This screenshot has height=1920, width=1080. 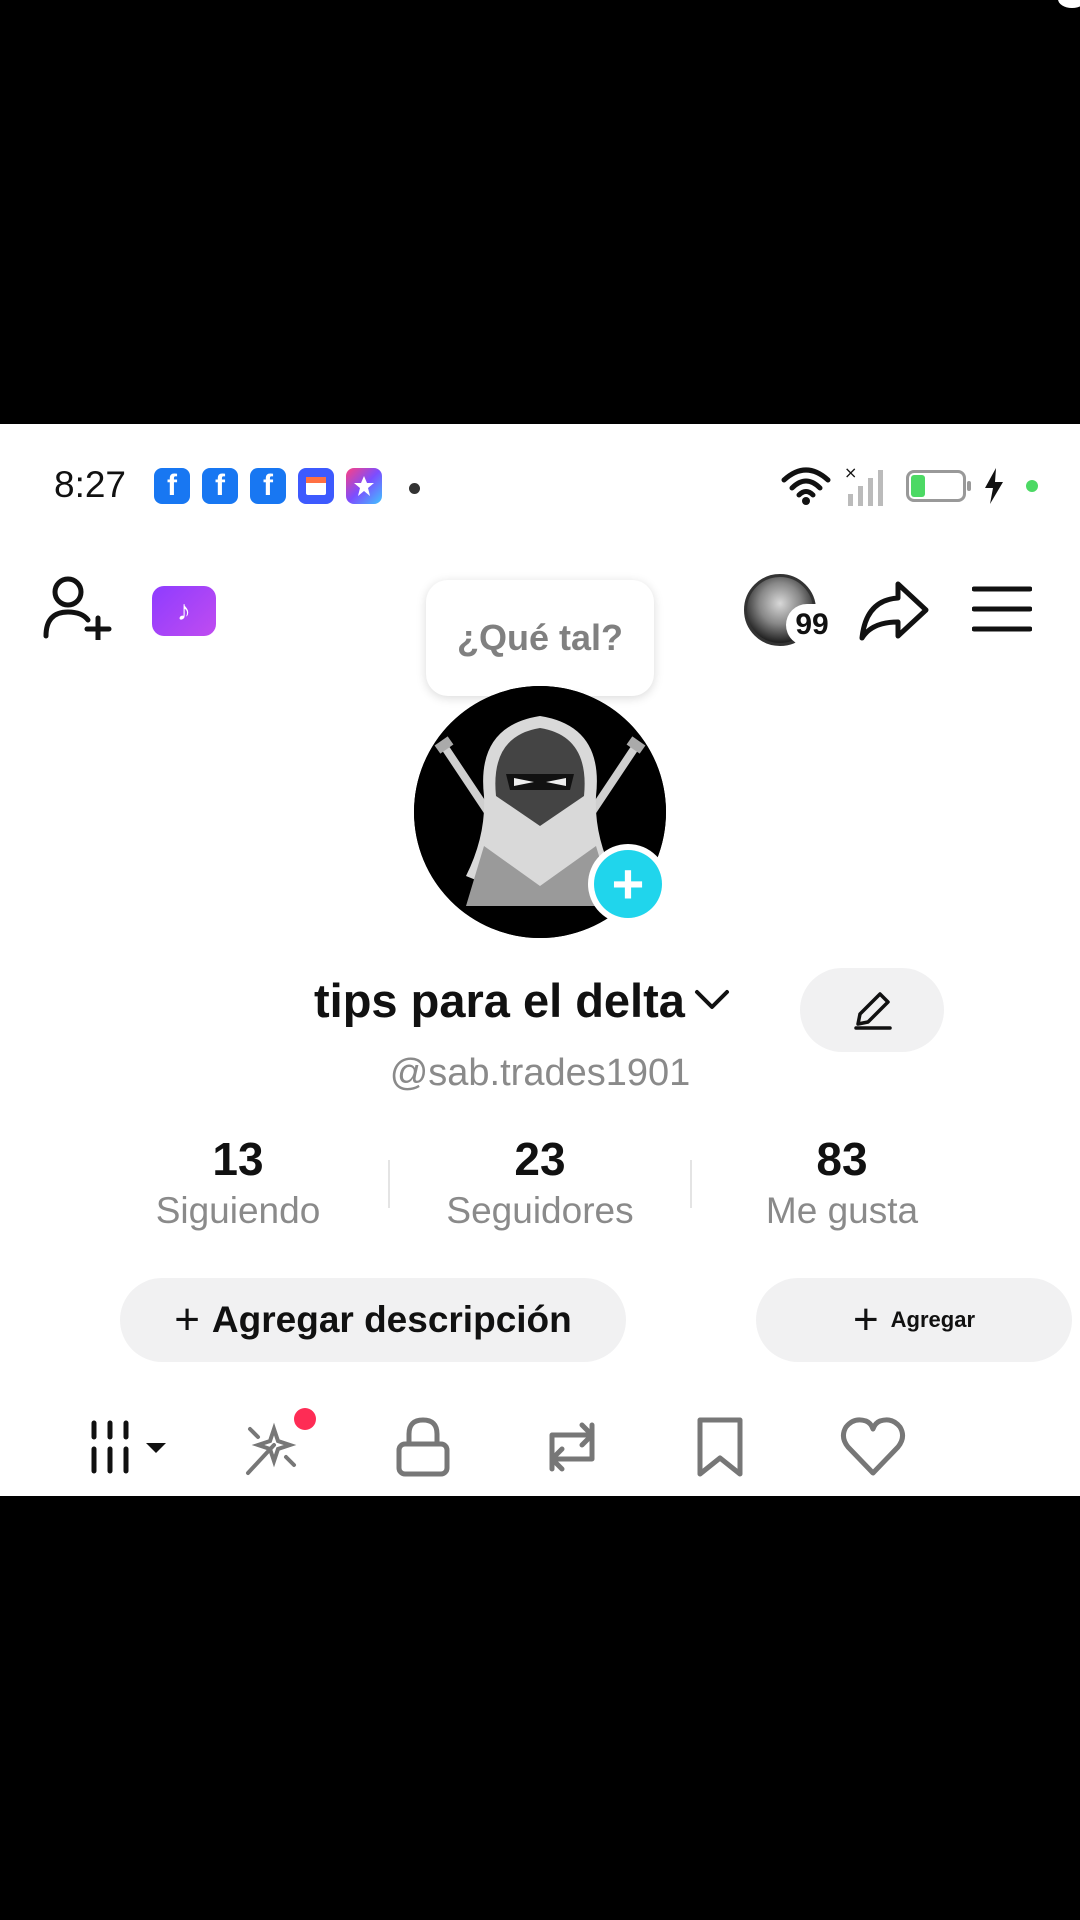 I want to click on battery-icon: 6, so click(x=938, y=486).